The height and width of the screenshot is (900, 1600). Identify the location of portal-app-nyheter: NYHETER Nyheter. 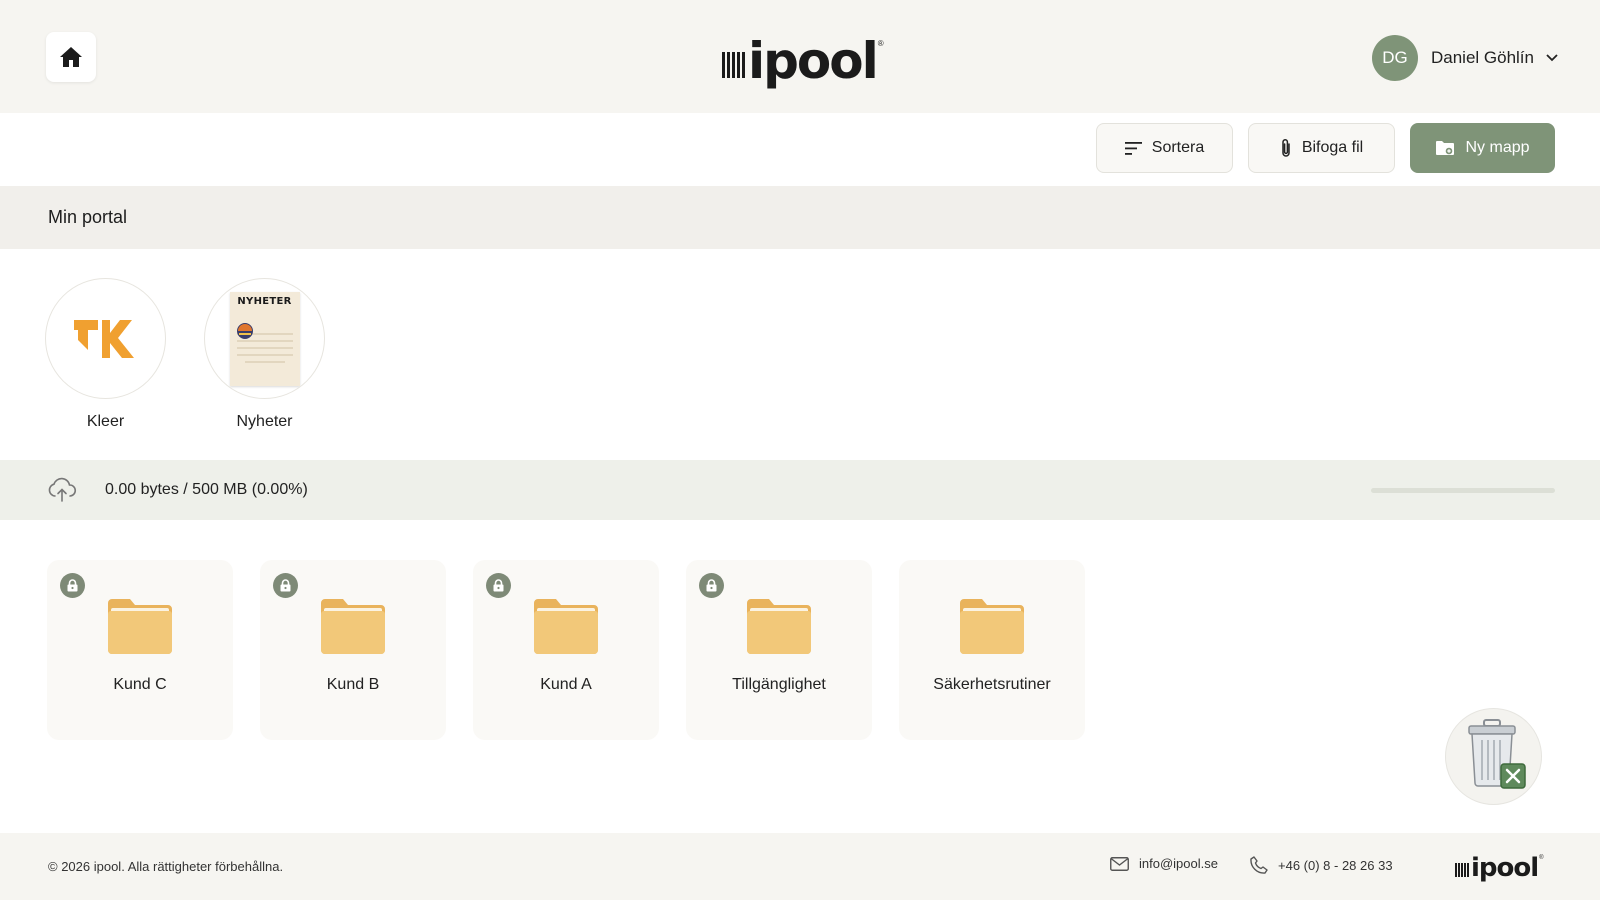
(264, 354).